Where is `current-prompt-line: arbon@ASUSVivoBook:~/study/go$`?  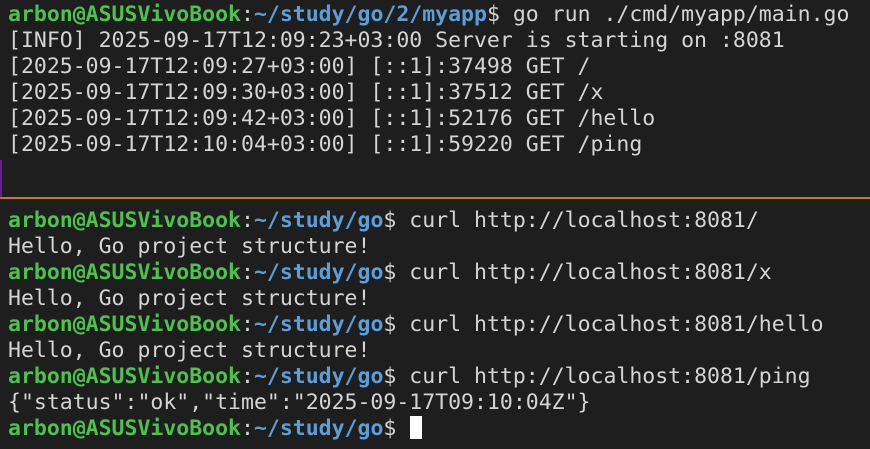
current-prompt-line: arbon@ASUSVivoBook:~/study/go$ is located at coordinates (439, 429).